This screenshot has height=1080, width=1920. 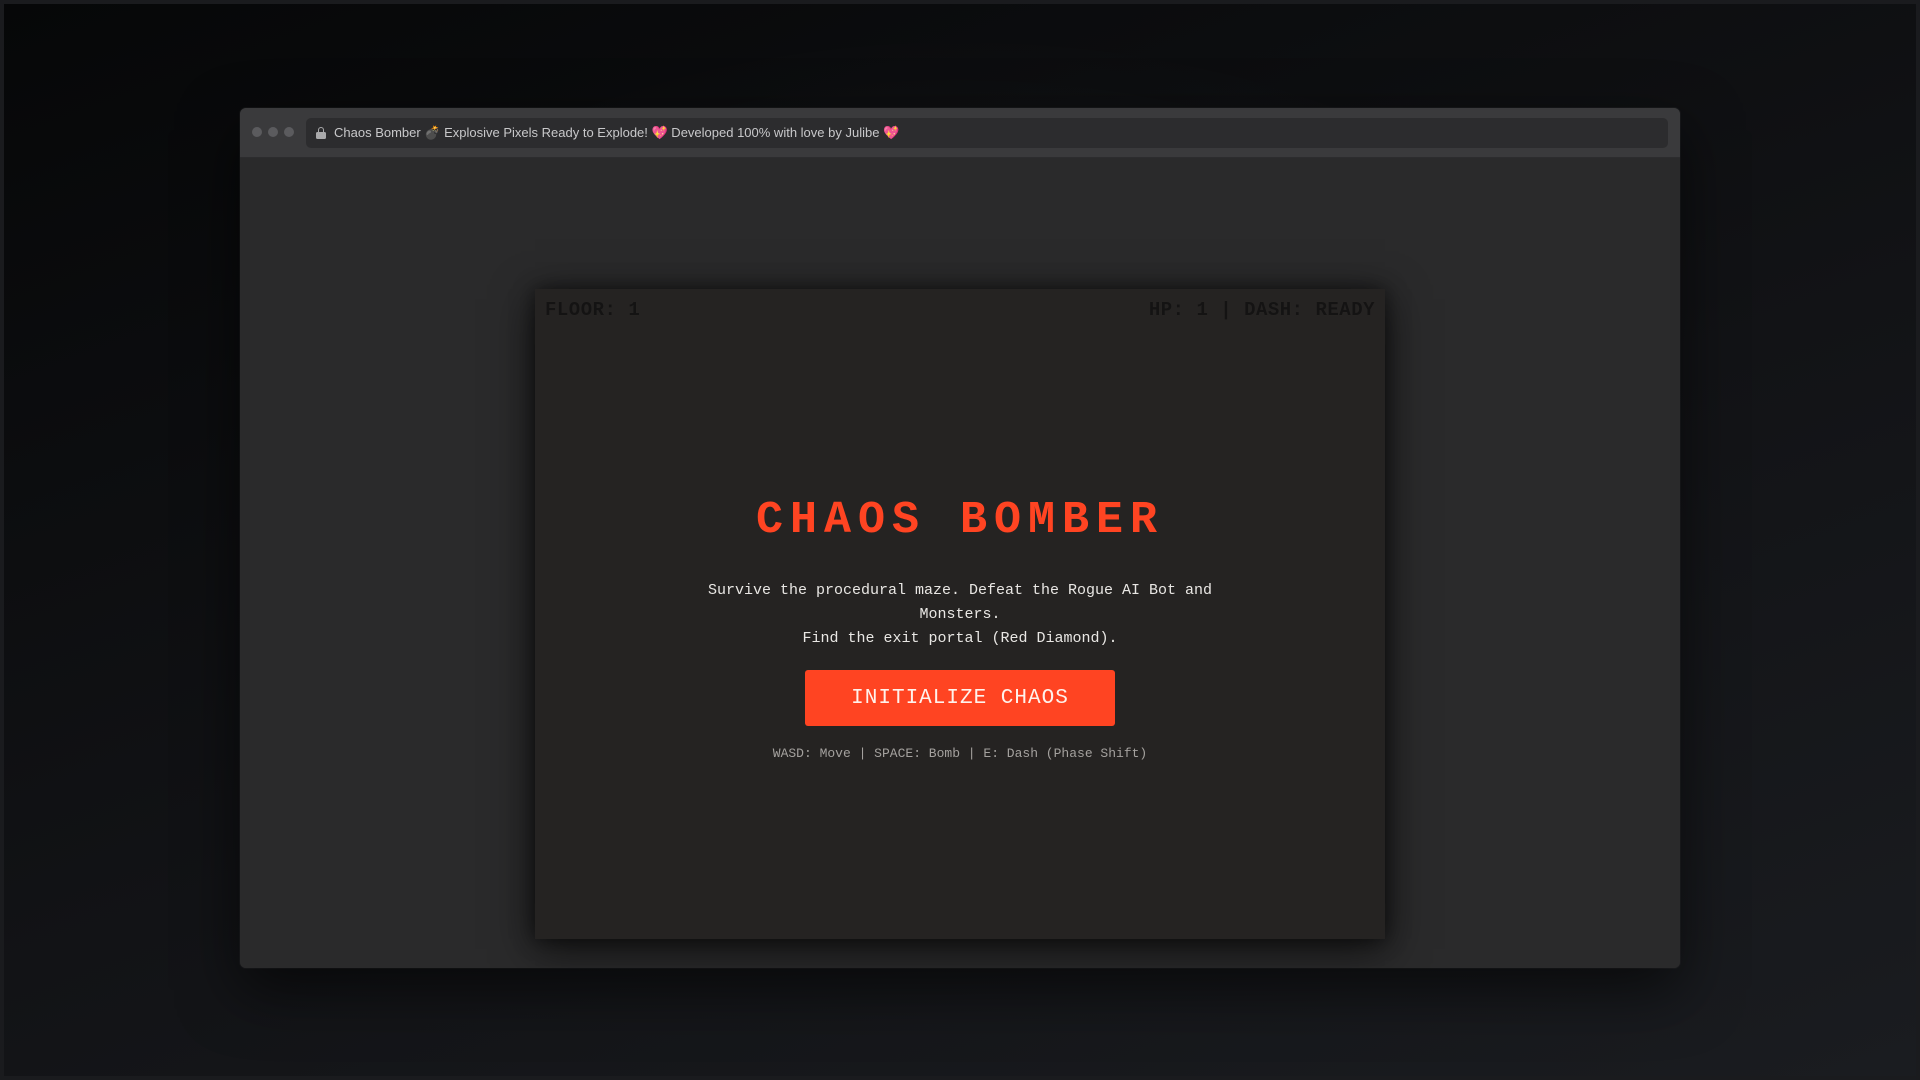 I want to click on window-controls, so click(x=273, y=132).